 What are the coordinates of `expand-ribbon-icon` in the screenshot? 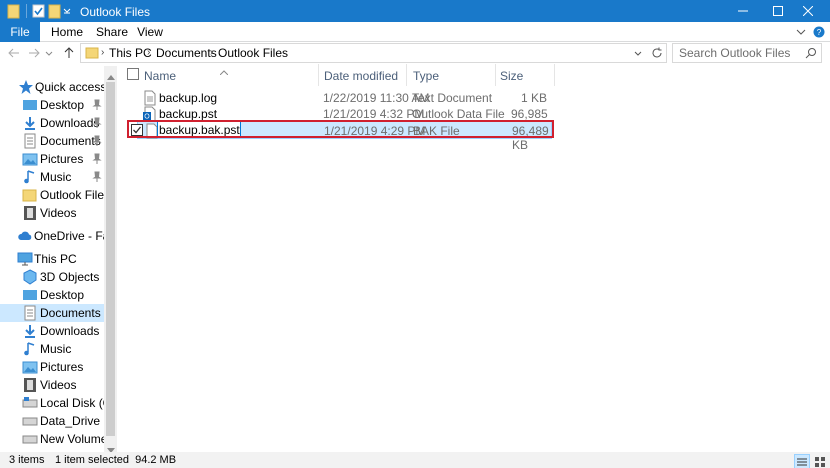 It's located at (801, 32).